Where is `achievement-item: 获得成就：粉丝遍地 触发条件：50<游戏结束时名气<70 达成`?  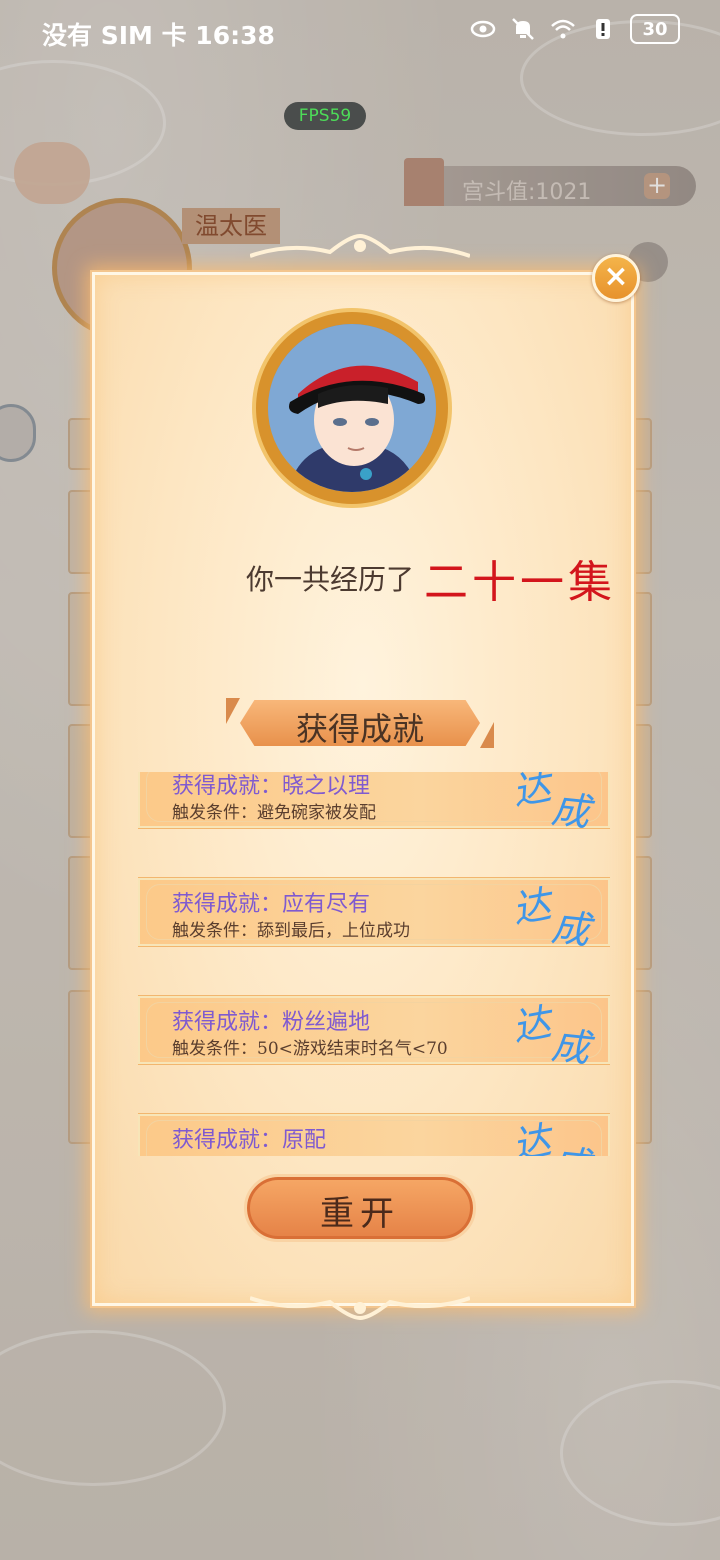 achievement-item: 获得成就：粉丝遍地 触发条件：50<游戏结束时名气<70 达成 is located at coordinates (374, 1033).